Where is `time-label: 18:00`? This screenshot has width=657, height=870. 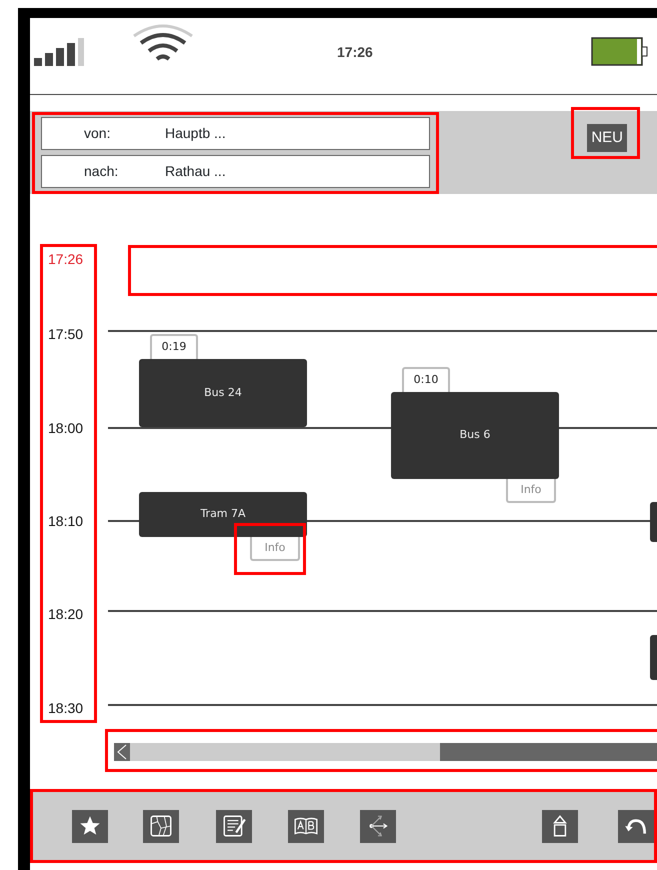
time-label: 18:00 is located at coordinates (66, 428).